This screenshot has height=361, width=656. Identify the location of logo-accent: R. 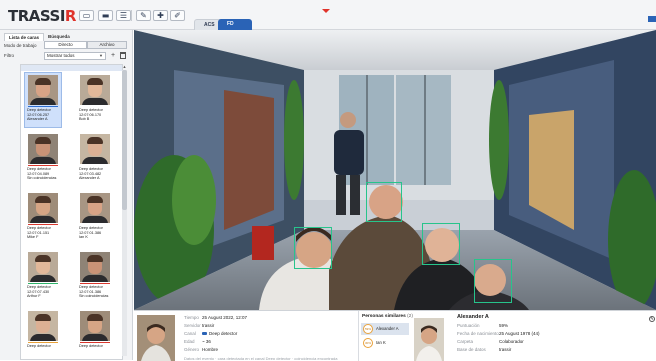
(70, 16).